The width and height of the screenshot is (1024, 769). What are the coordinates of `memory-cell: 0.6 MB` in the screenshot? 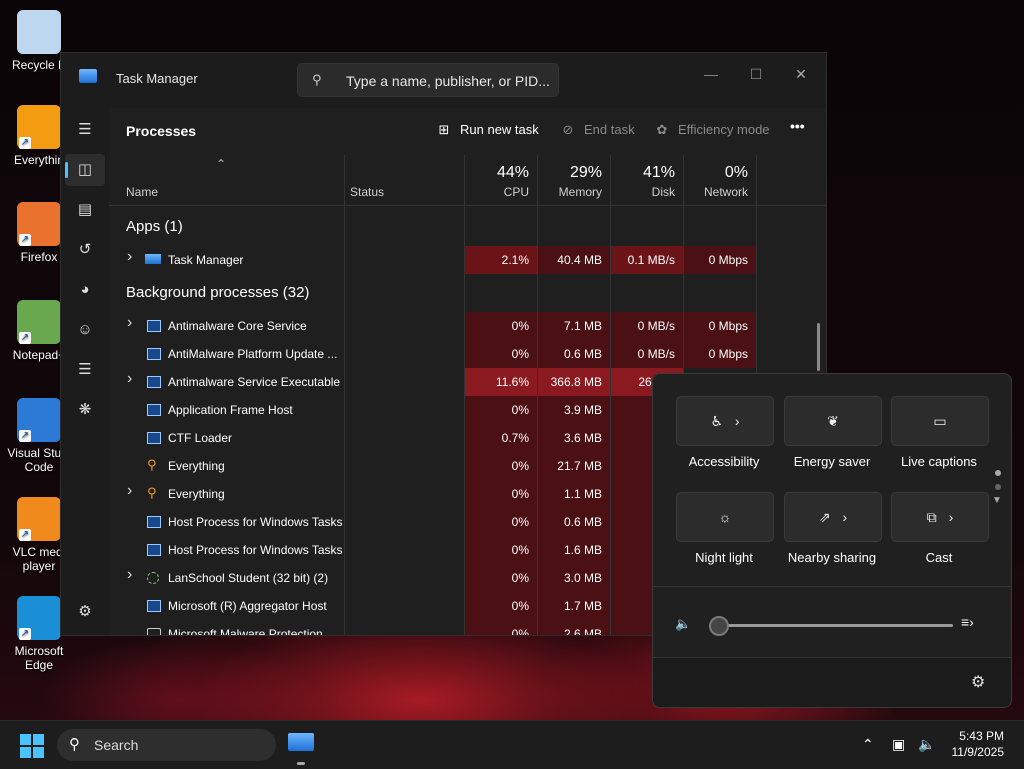 It's located at (574, 354).